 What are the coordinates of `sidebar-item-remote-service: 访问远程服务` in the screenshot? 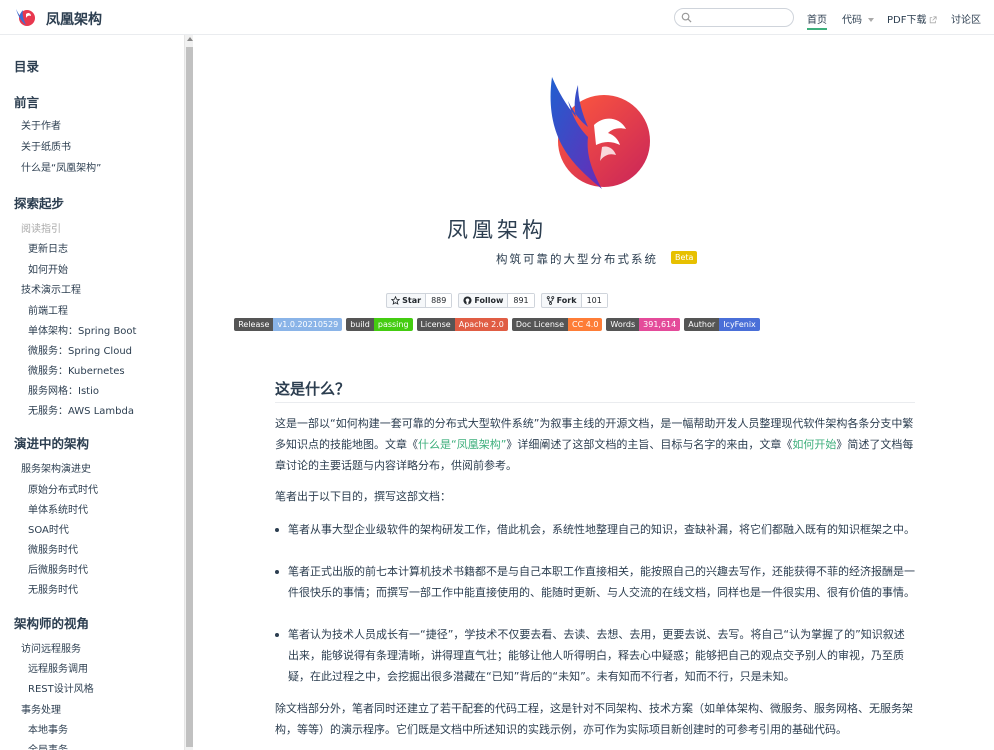 It's located at (51, 647).